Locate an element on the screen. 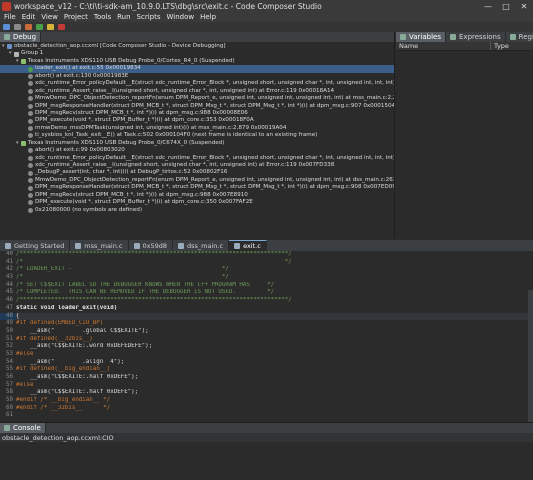 This screenshot has height=480, width=533. line-number: 60 is located at coordinates (9, 407).